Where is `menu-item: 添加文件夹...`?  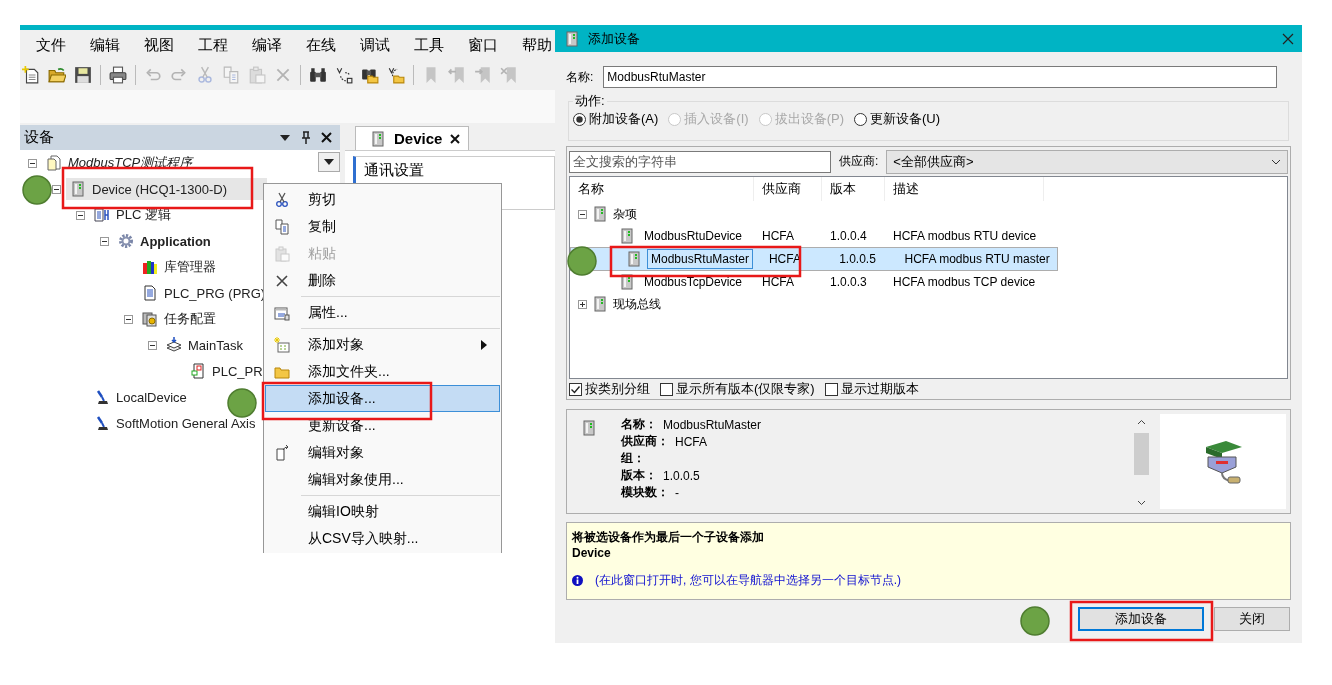 menu-item: 添加文件夹... is located at coordinates (382, 371).